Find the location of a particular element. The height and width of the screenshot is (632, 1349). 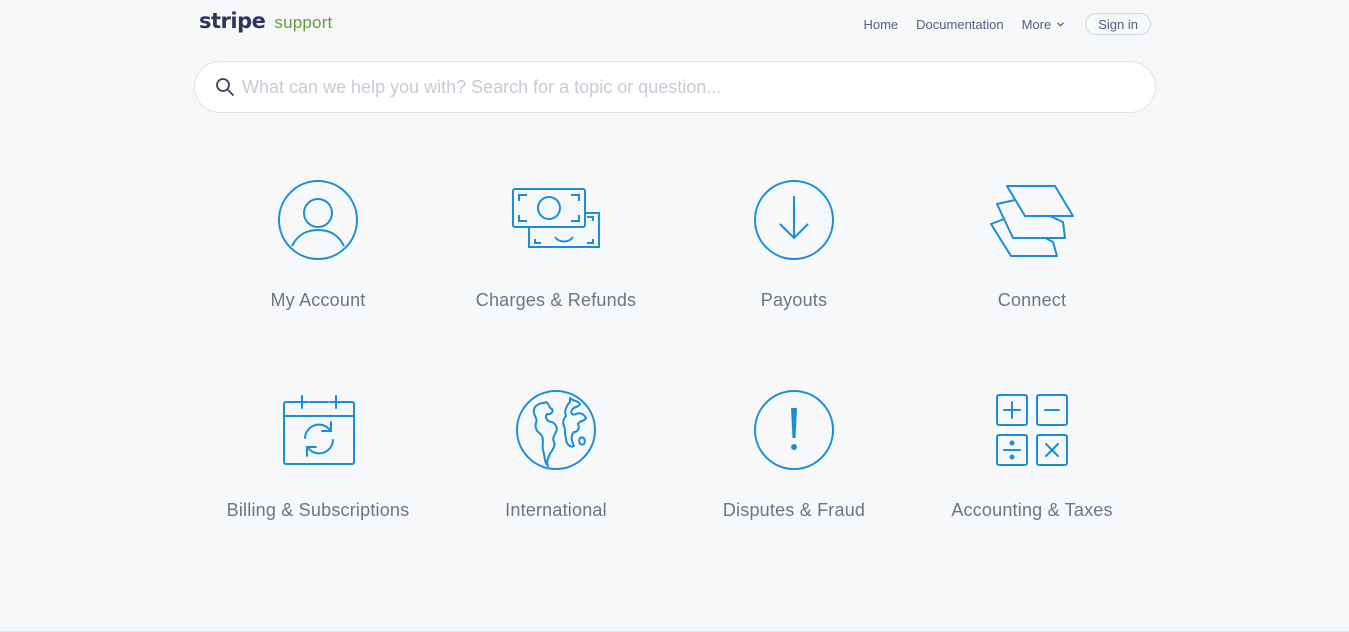

nav-home-link: Home is located at coordinates (880, 24).